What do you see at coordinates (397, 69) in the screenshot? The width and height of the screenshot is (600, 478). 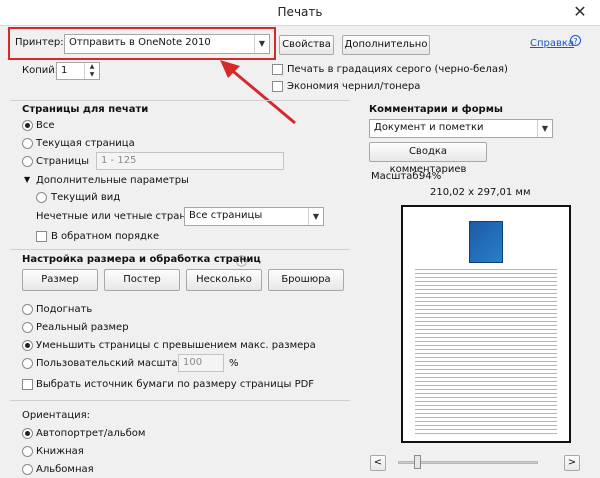 I see `grayscale-label: Печать в градациях серого (черно-белая)` at bounding box center [397, 69].